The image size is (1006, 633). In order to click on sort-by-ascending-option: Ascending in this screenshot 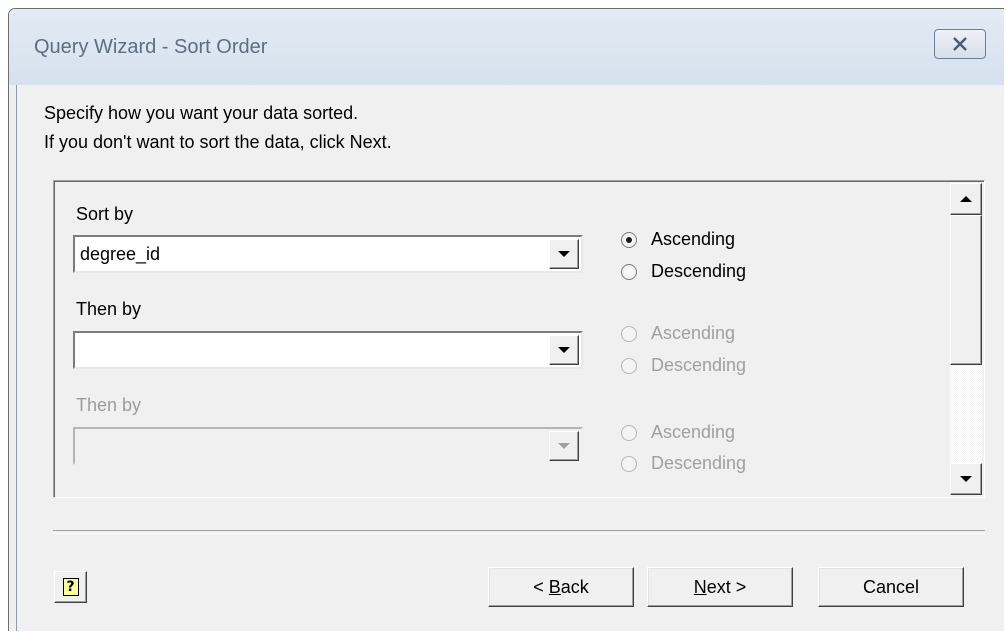, I will do `click(678, 239)`.